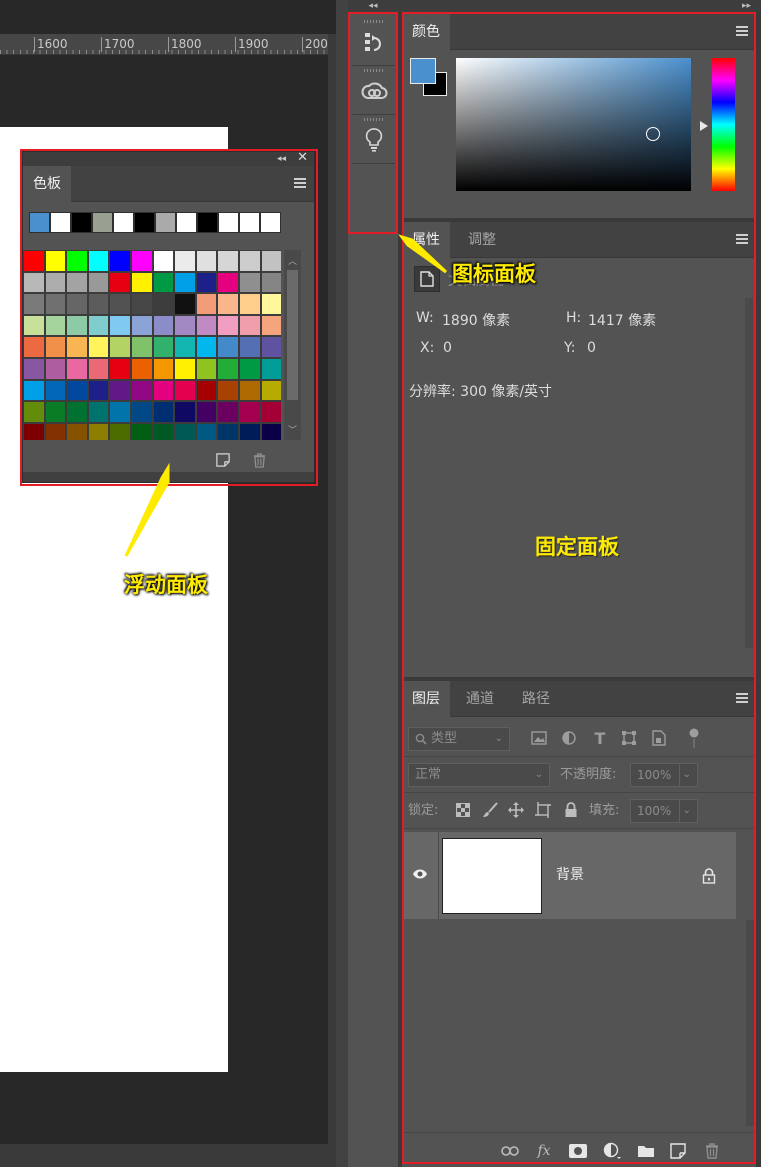 The image size is (761, 1167). Describe the element at coordinates (147, 509) in the screenshot. I see `floating-panel-arrow` at that location.